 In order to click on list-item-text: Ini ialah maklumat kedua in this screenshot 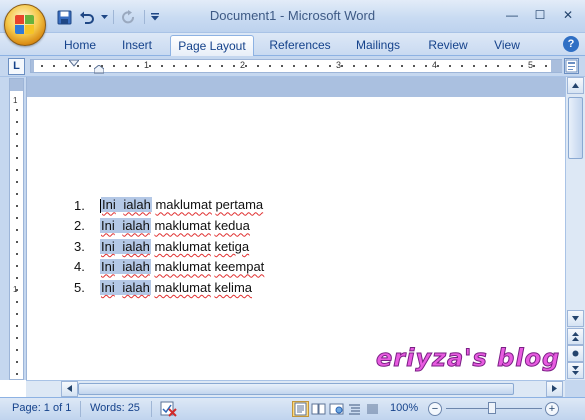, I will do `click(175, 226)`.